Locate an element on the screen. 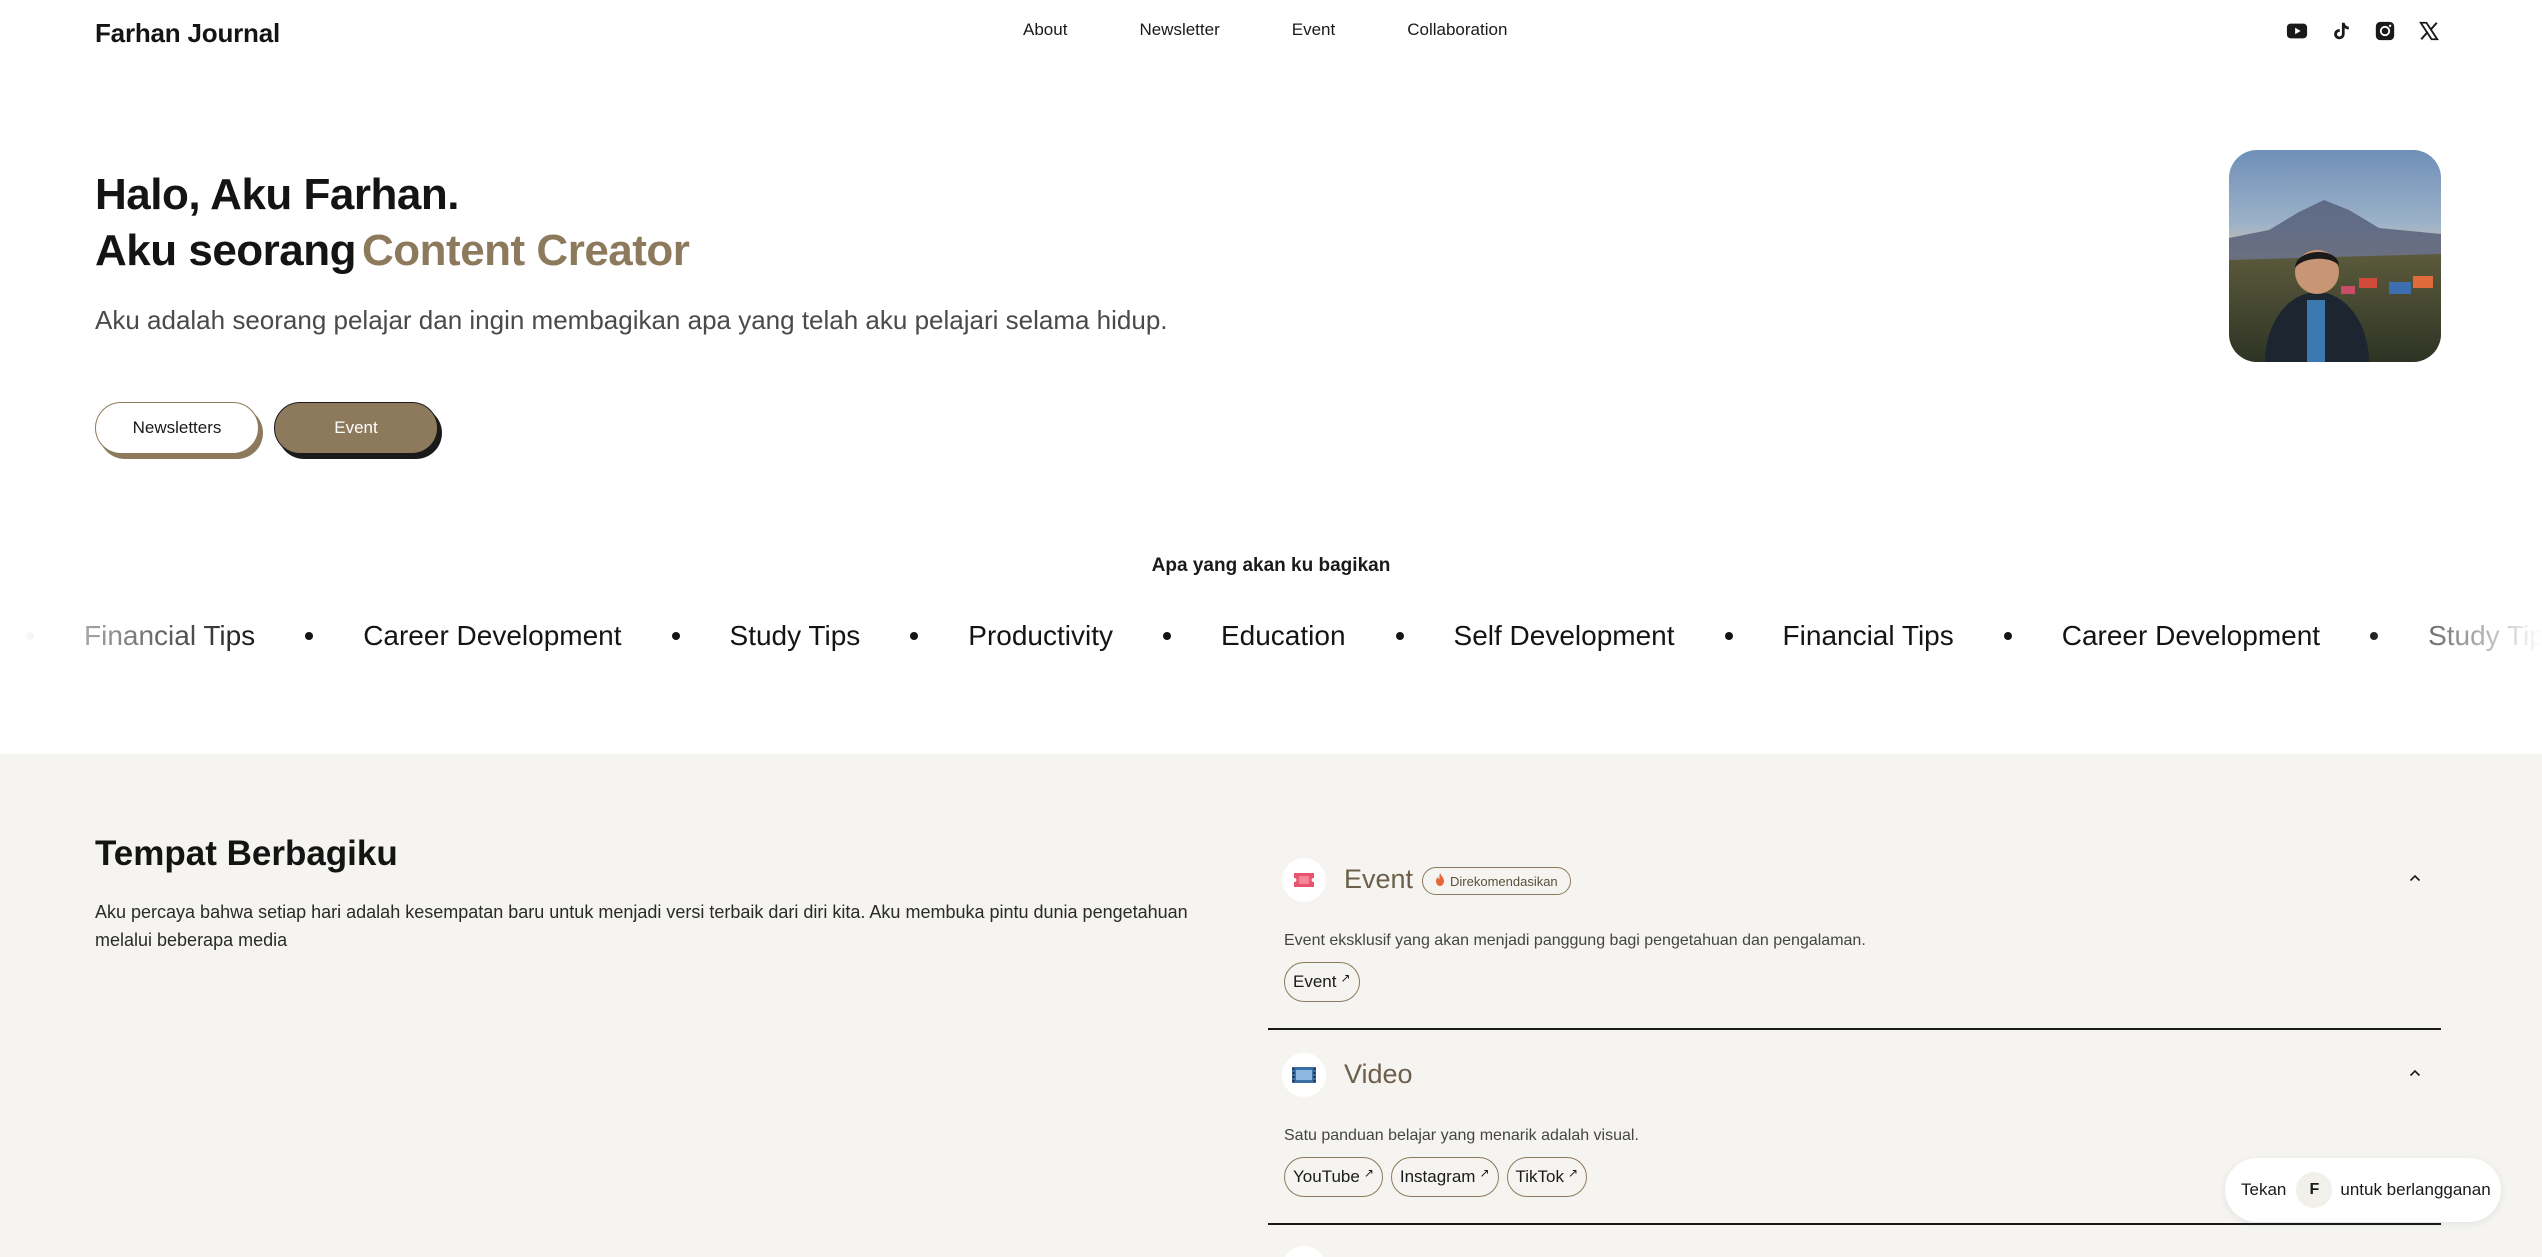 The height and width of the screenshot is (1257, 2542). event-link: Event ↗ is located at coordinates (1322, 982).